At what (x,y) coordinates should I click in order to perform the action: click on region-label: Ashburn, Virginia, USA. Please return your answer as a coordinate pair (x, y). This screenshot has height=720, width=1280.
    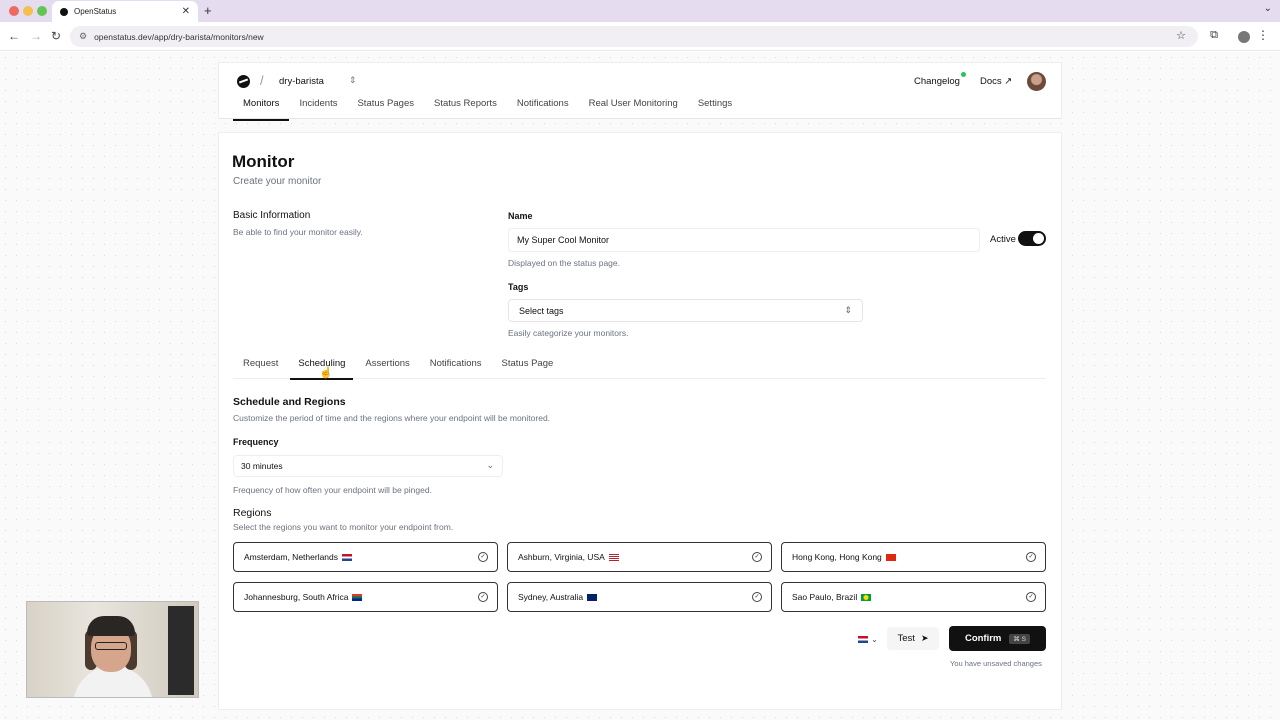
    Looking at the image, I should click on (561, 557).